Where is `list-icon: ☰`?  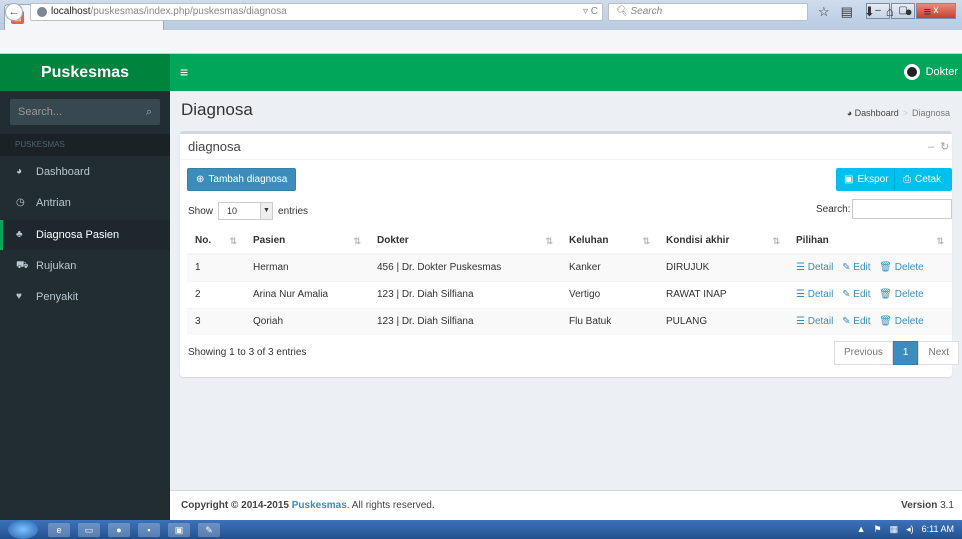
list-icon: ☰ is located at coordinates (802, 322).